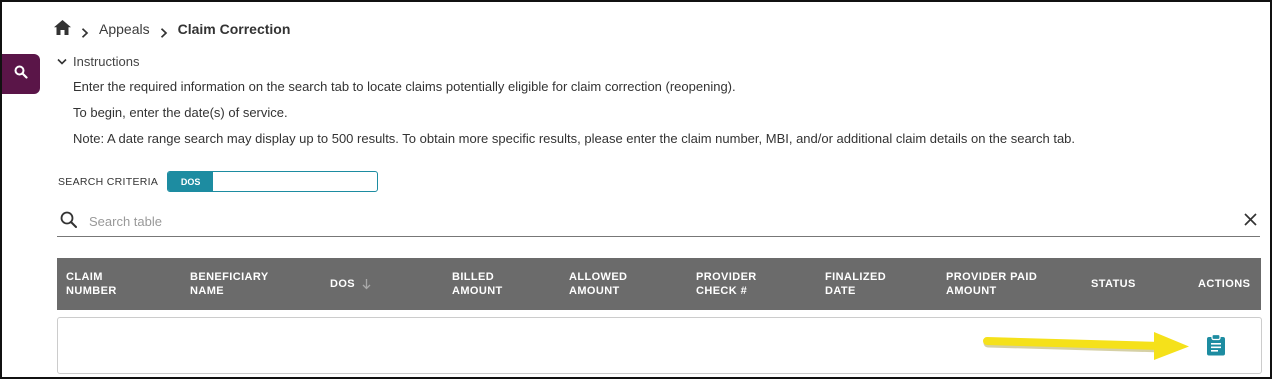 The image size is (1272, 379). What do you see at coordinates (108, 181) in the screenshot?
I see `search-criteria-label: SEARCH CRITERIA` at bounding box center [108, 181].